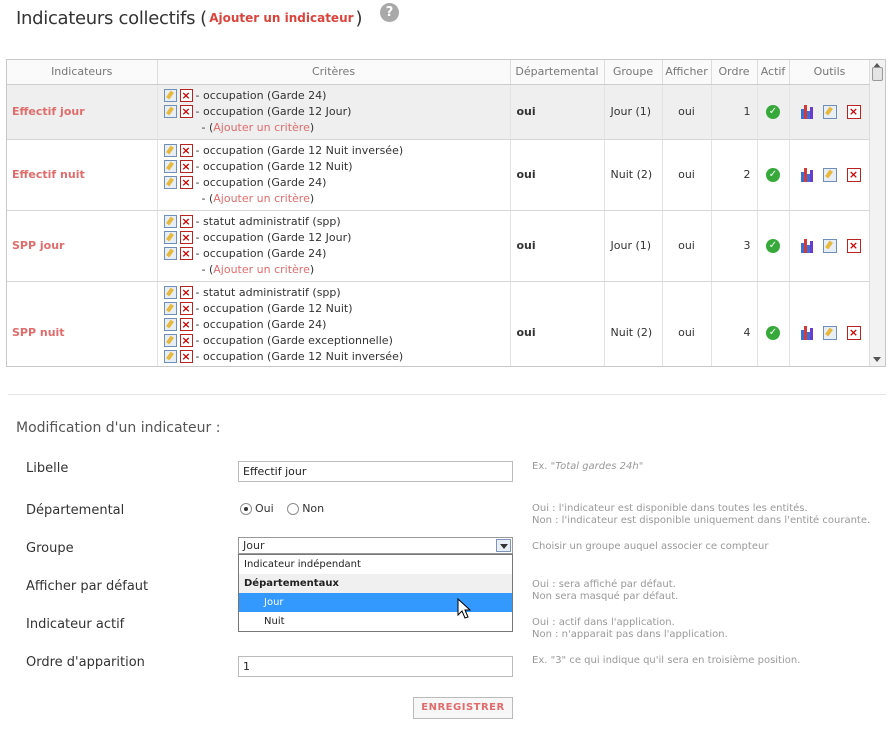 The image size is (893, 733). Describe the element at coordinates (82, 175) in the screenshot. I see `indicator-name: Effectif nuit` at that location.